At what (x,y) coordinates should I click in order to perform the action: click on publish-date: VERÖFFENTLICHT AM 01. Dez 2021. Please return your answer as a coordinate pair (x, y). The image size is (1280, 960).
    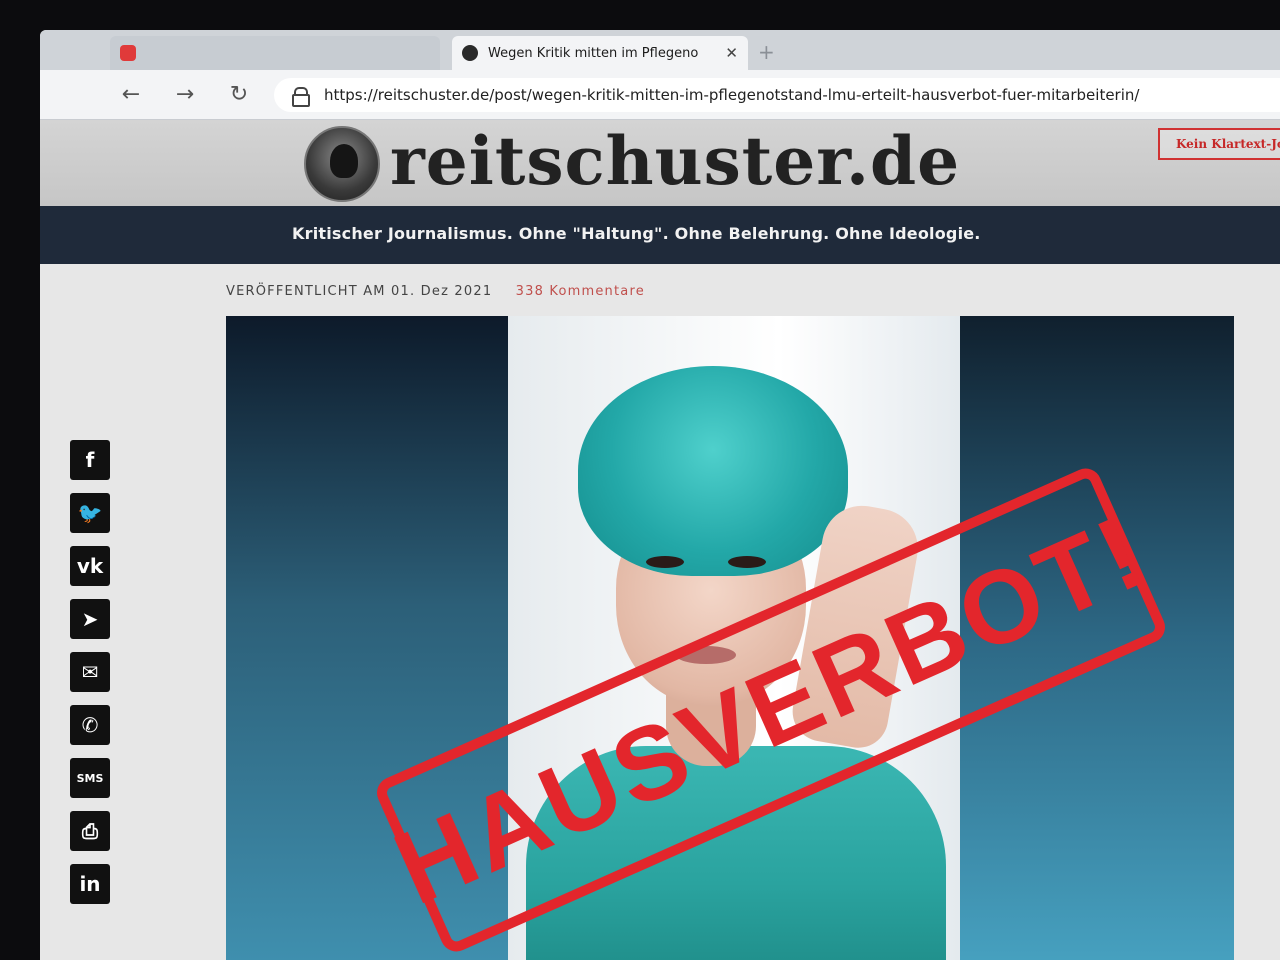
    Looking at the image, I should click on (359, 291).